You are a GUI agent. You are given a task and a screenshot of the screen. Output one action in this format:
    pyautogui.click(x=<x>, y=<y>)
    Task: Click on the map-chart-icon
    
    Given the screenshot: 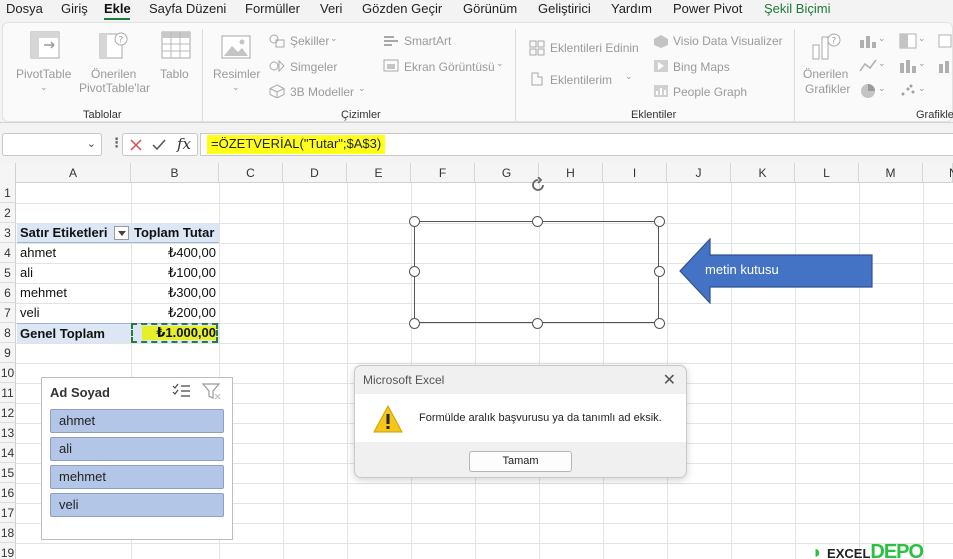 What is the action you would take?
    pyautogui.click(x=945, y=41)
    